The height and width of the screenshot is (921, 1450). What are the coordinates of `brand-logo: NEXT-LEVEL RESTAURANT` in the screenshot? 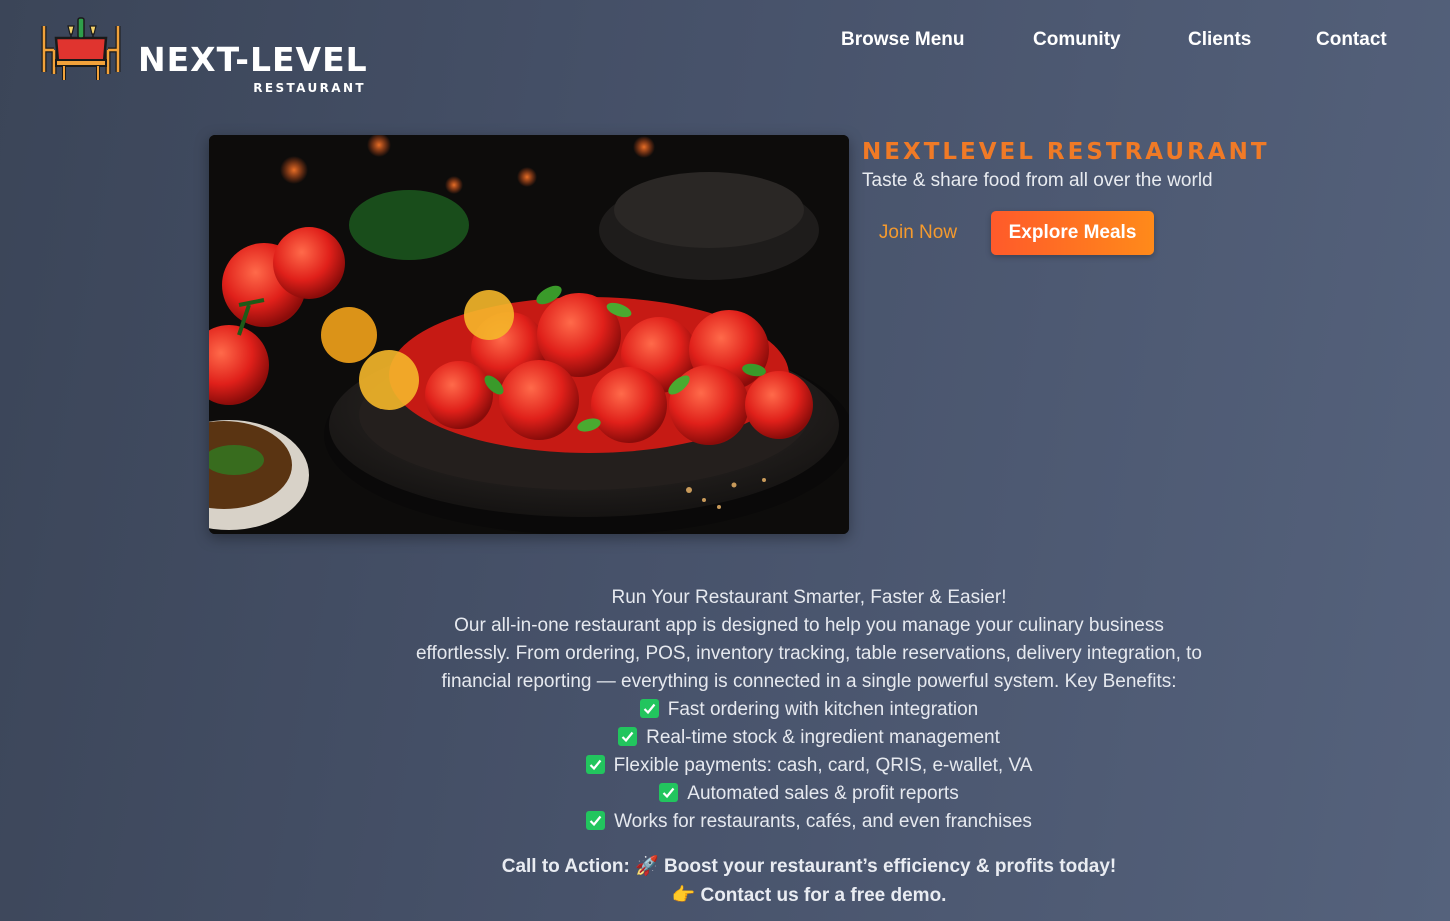 It's located at (202, 53).